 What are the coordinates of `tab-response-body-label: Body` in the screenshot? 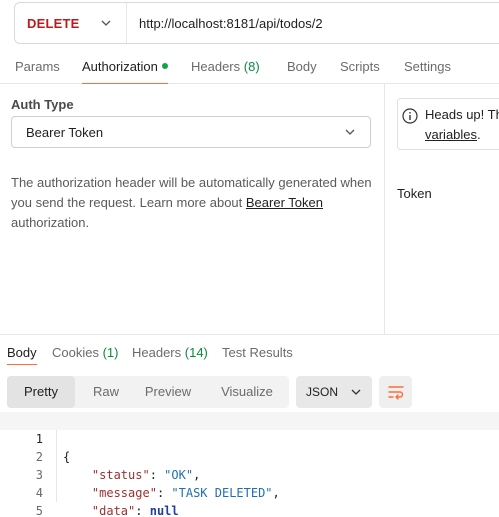 It's located at (22, 352).